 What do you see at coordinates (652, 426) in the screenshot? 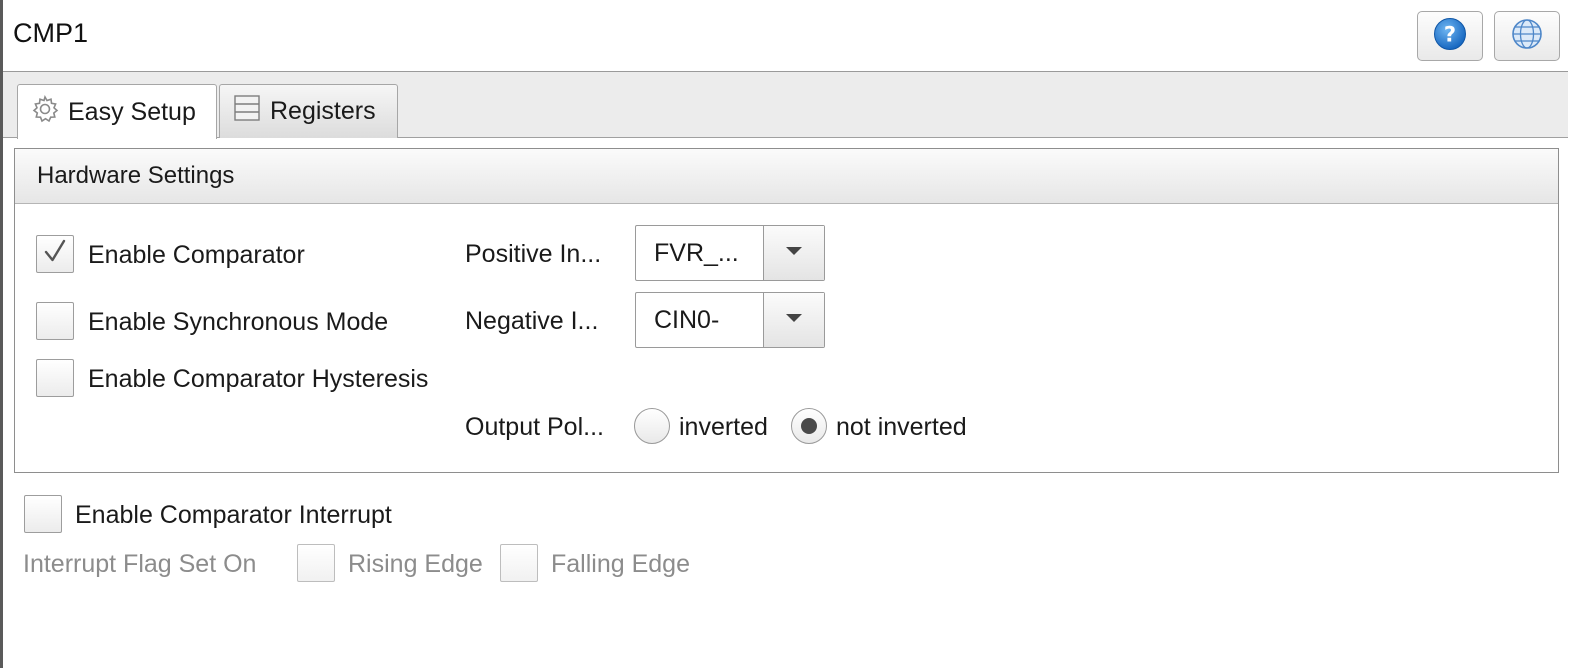
I see `output-polarity-inverted-radio` at bounding box center [652, 426].